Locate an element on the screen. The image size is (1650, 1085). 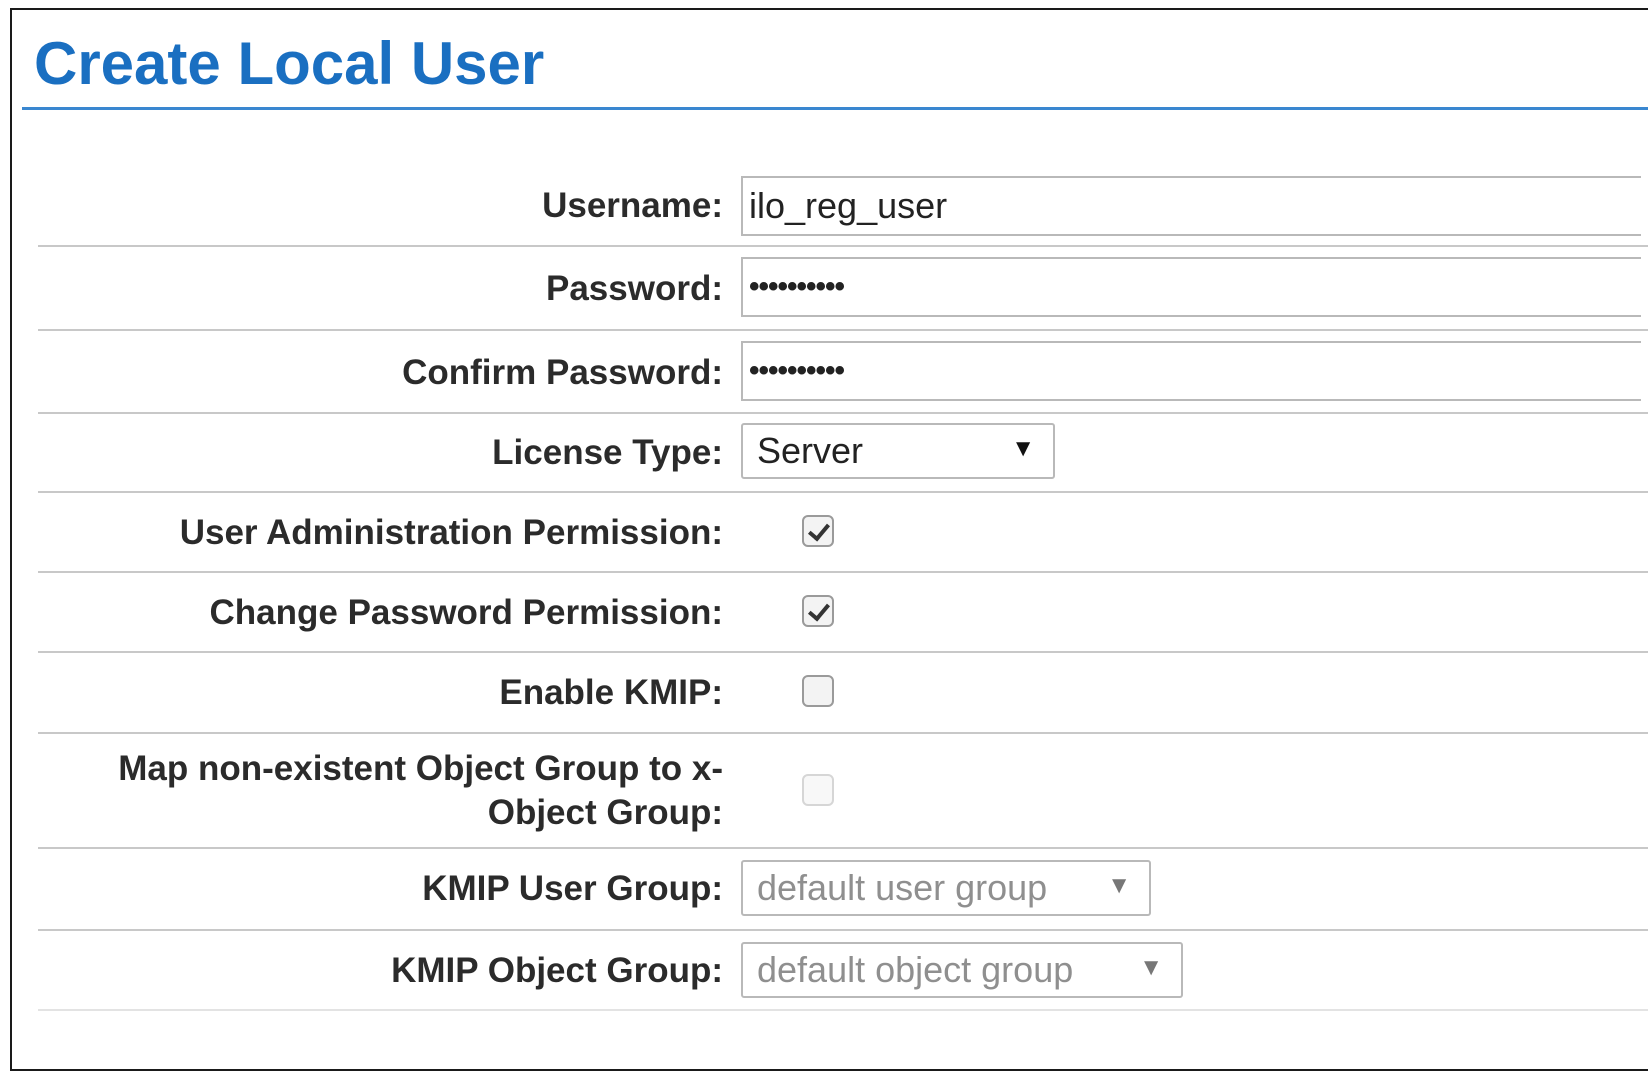
confirm-password-input: •••••••••• is located at coordinates (1191, 371).